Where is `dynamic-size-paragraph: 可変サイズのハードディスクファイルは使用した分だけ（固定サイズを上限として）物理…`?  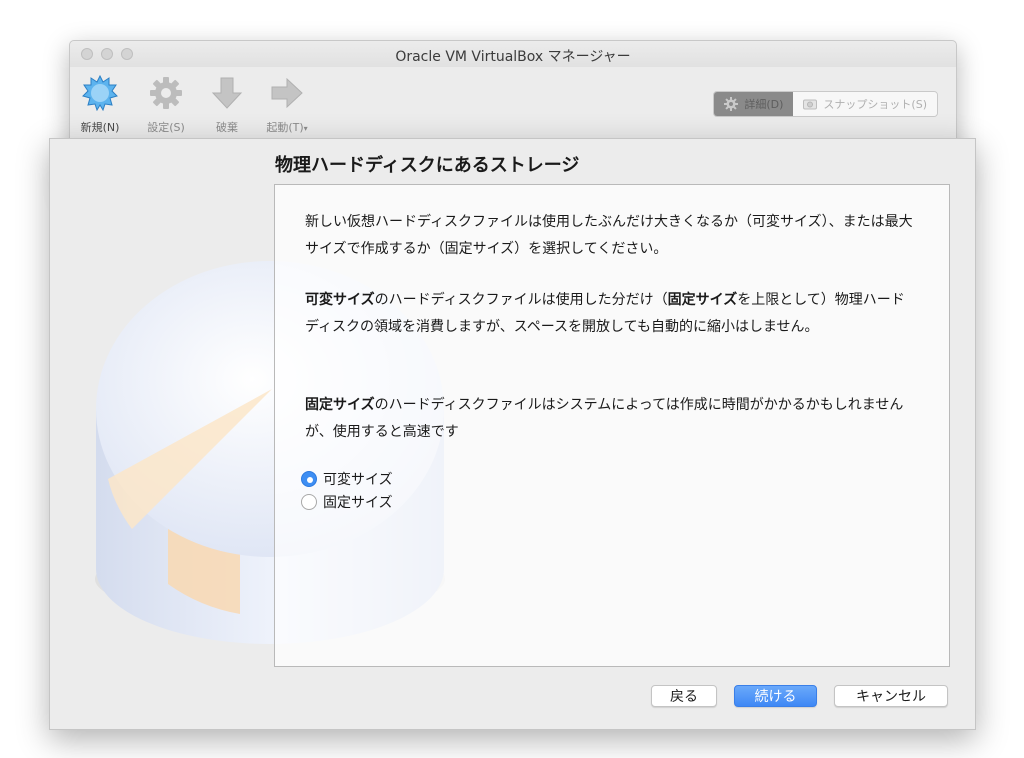
dynamic-size-paragraph: 可変サイズのハードディスクファイルは使用した分だけ（固定サイズを上限として）物理… is located at coordinates (605, 313).